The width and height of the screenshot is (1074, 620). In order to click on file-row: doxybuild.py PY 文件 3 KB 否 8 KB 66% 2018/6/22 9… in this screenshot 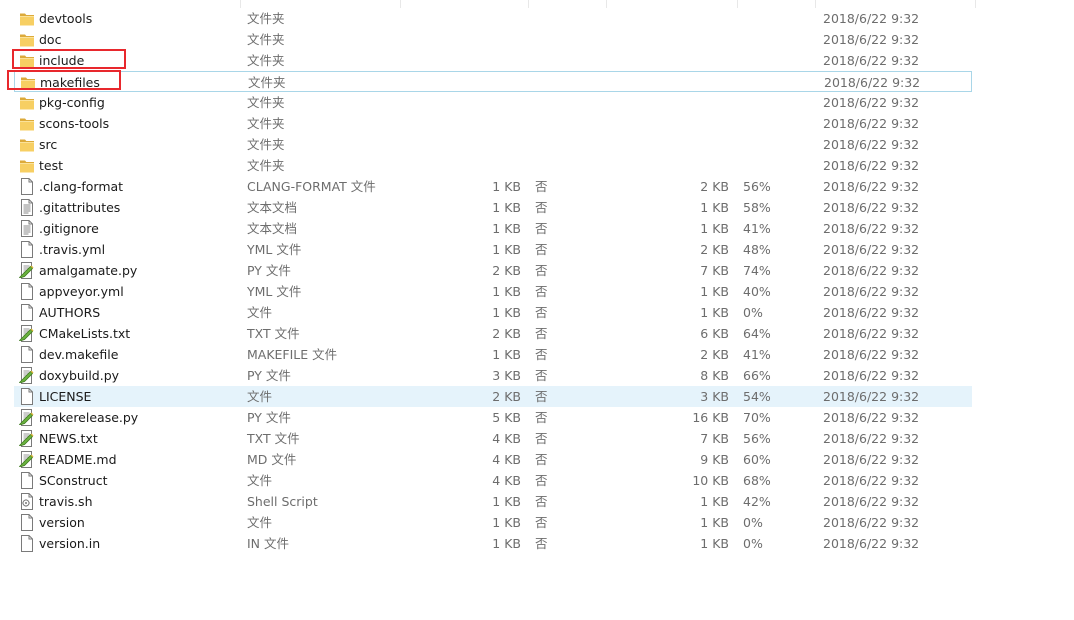, I will do `click(493, 375)`.